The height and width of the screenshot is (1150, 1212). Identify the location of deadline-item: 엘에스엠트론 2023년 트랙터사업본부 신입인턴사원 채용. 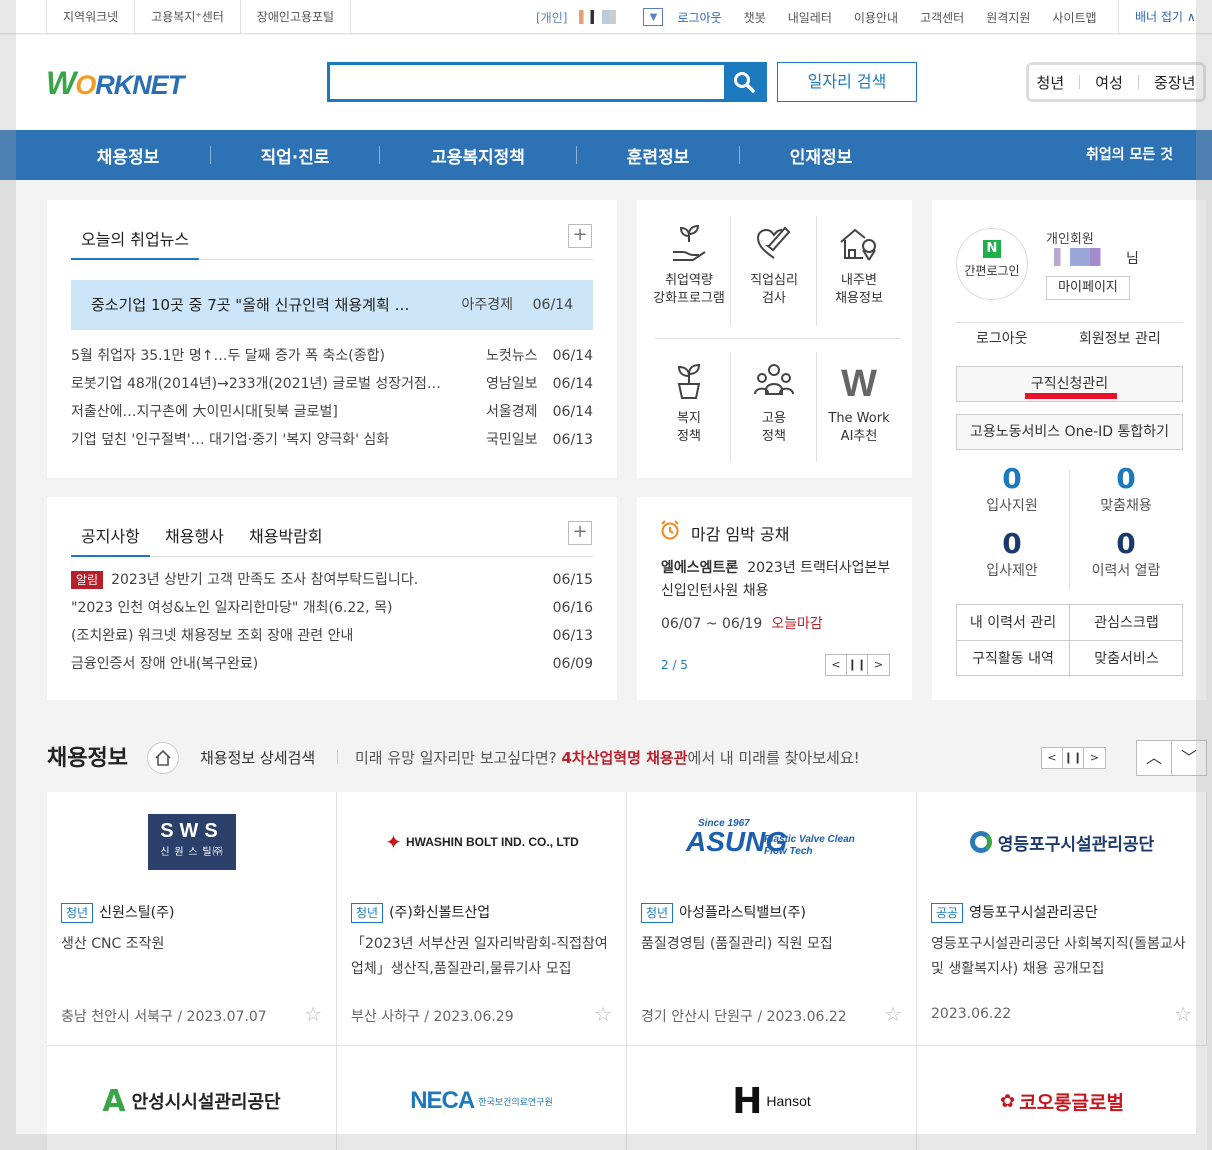
(776, 580).